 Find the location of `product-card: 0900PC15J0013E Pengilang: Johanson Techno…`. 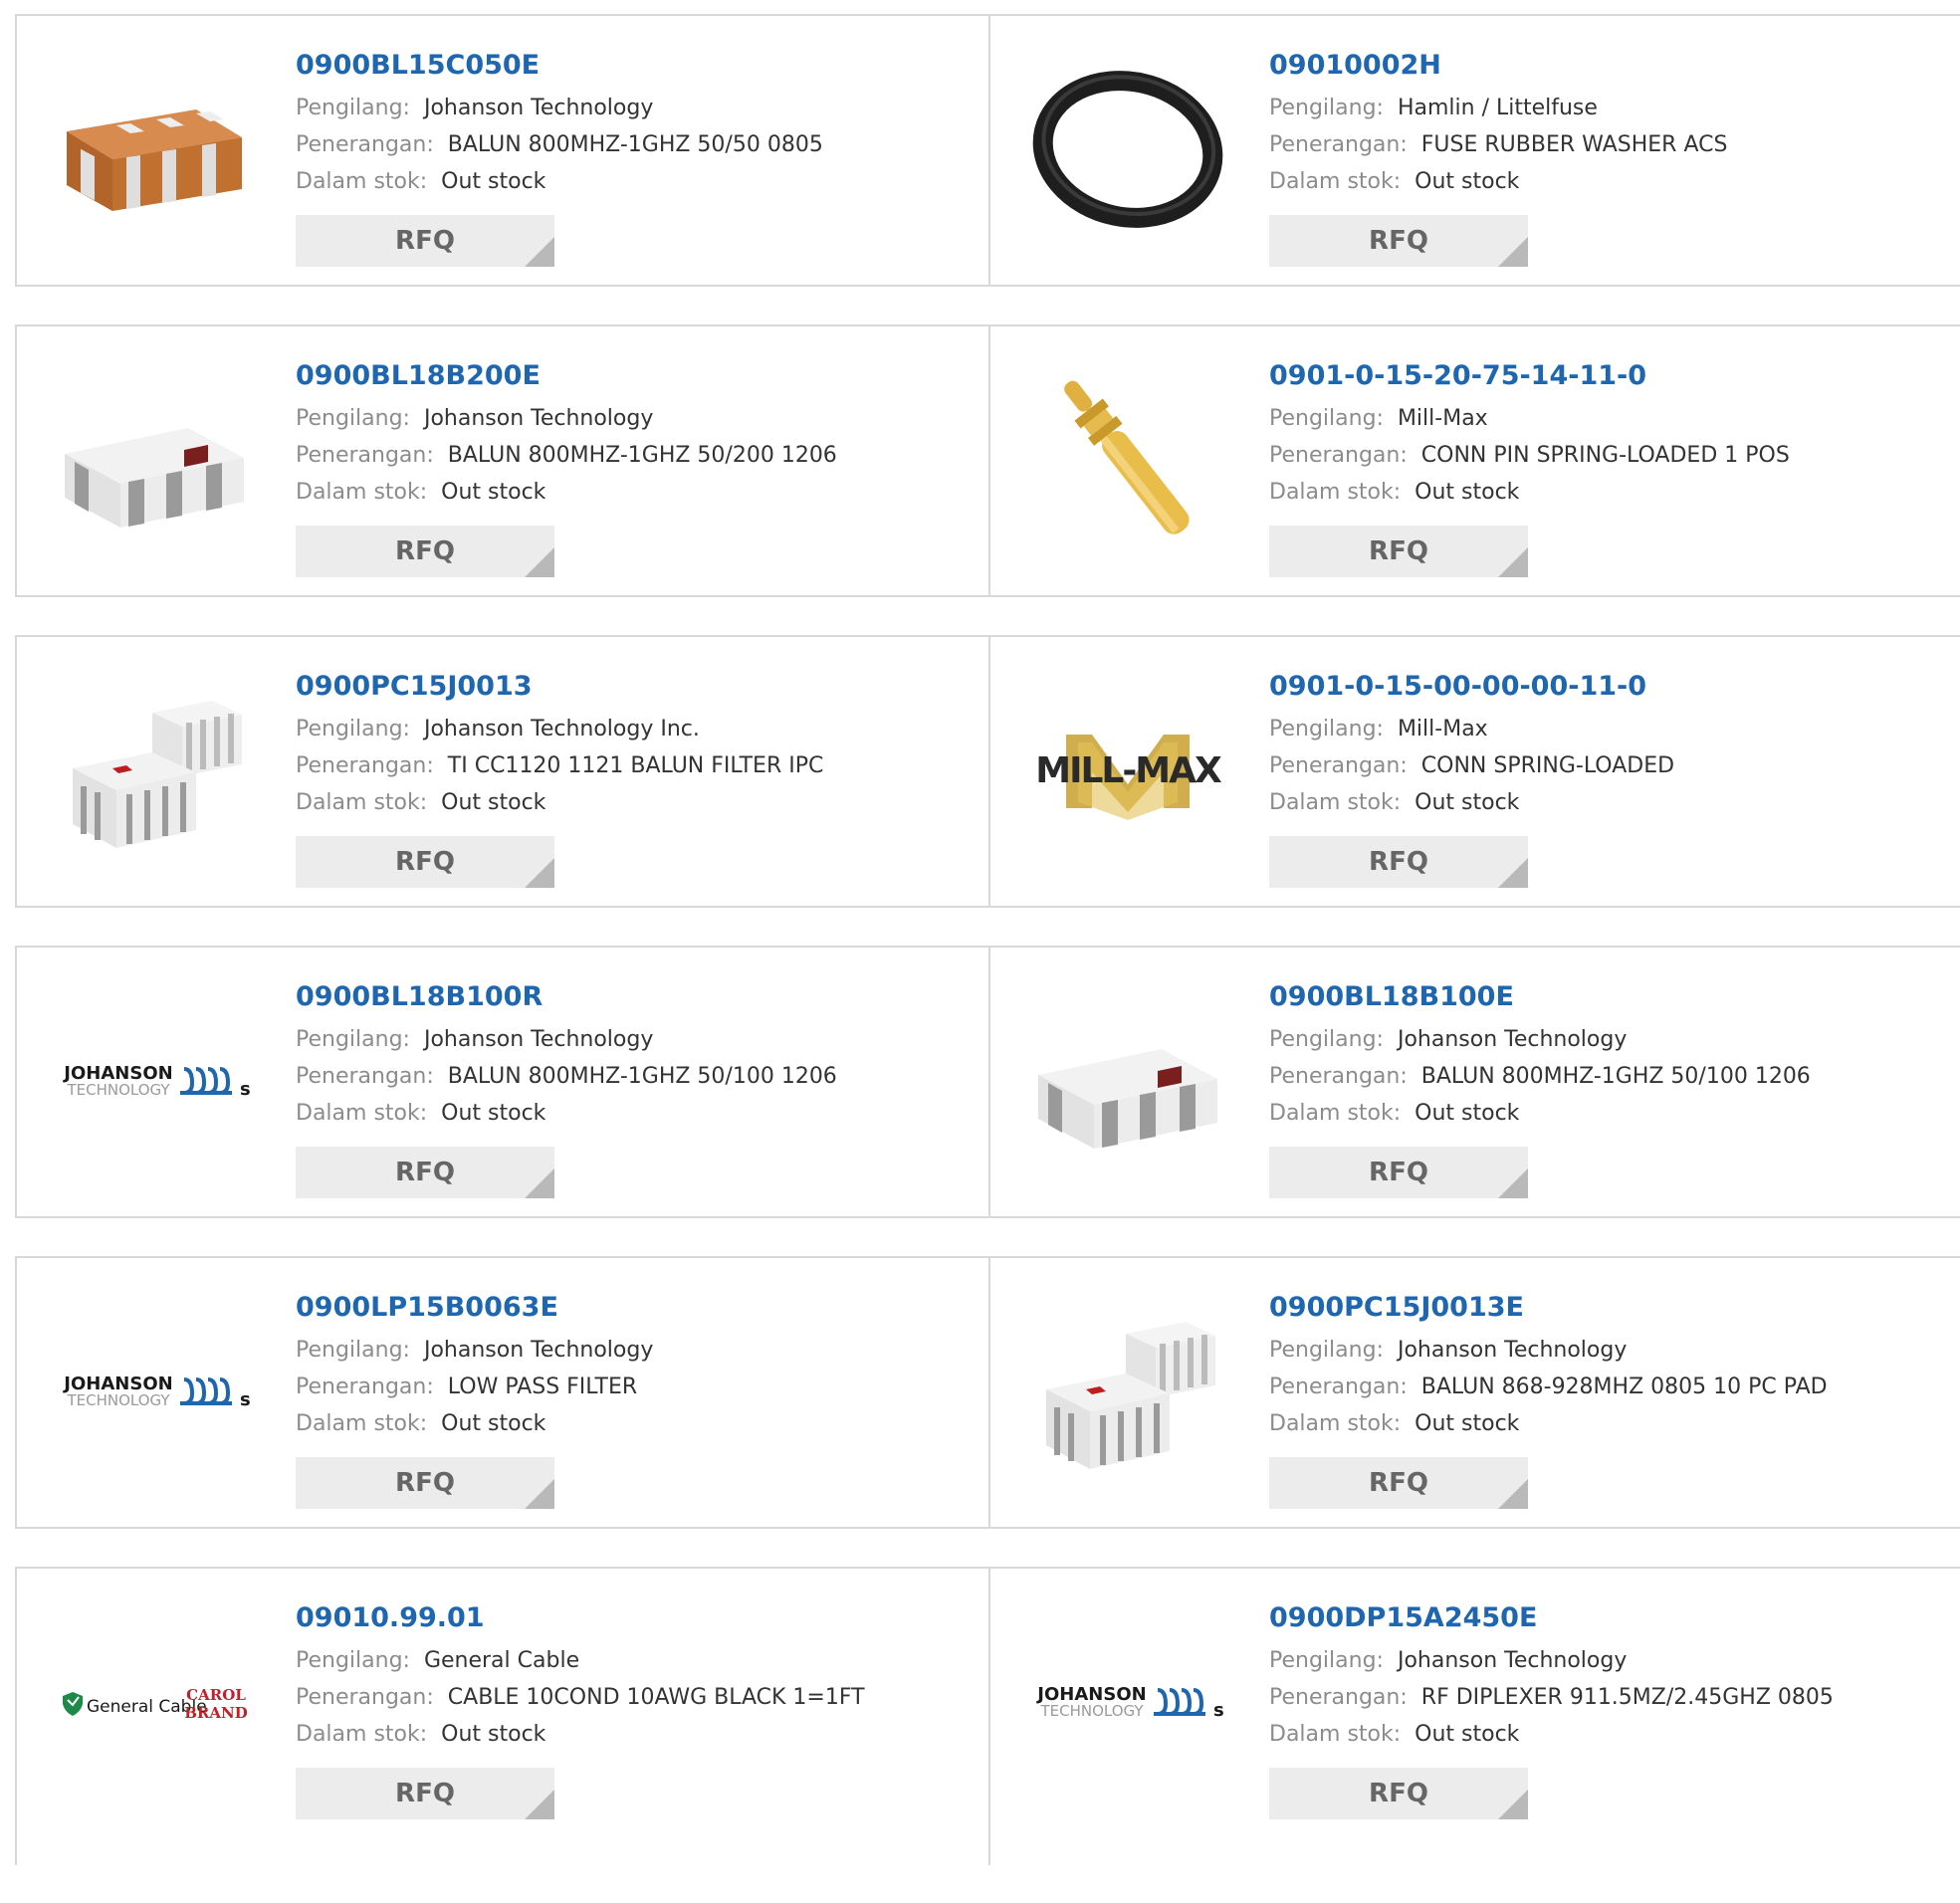

product-card: 0900PC15J0013E Pengilang: Johanson Techno… is located at coordinates (1474, 1393).